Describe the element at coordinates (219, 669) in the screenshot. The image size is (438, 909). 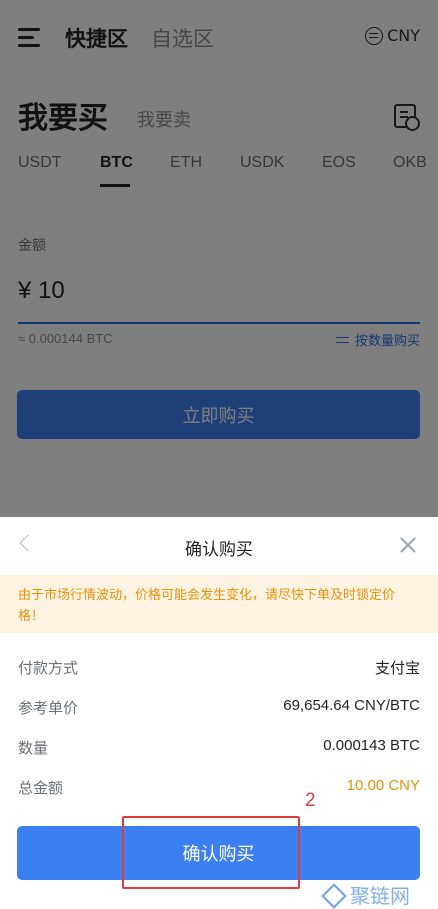
I see `row-payment-method: 付款方式 支付宝` at that location.